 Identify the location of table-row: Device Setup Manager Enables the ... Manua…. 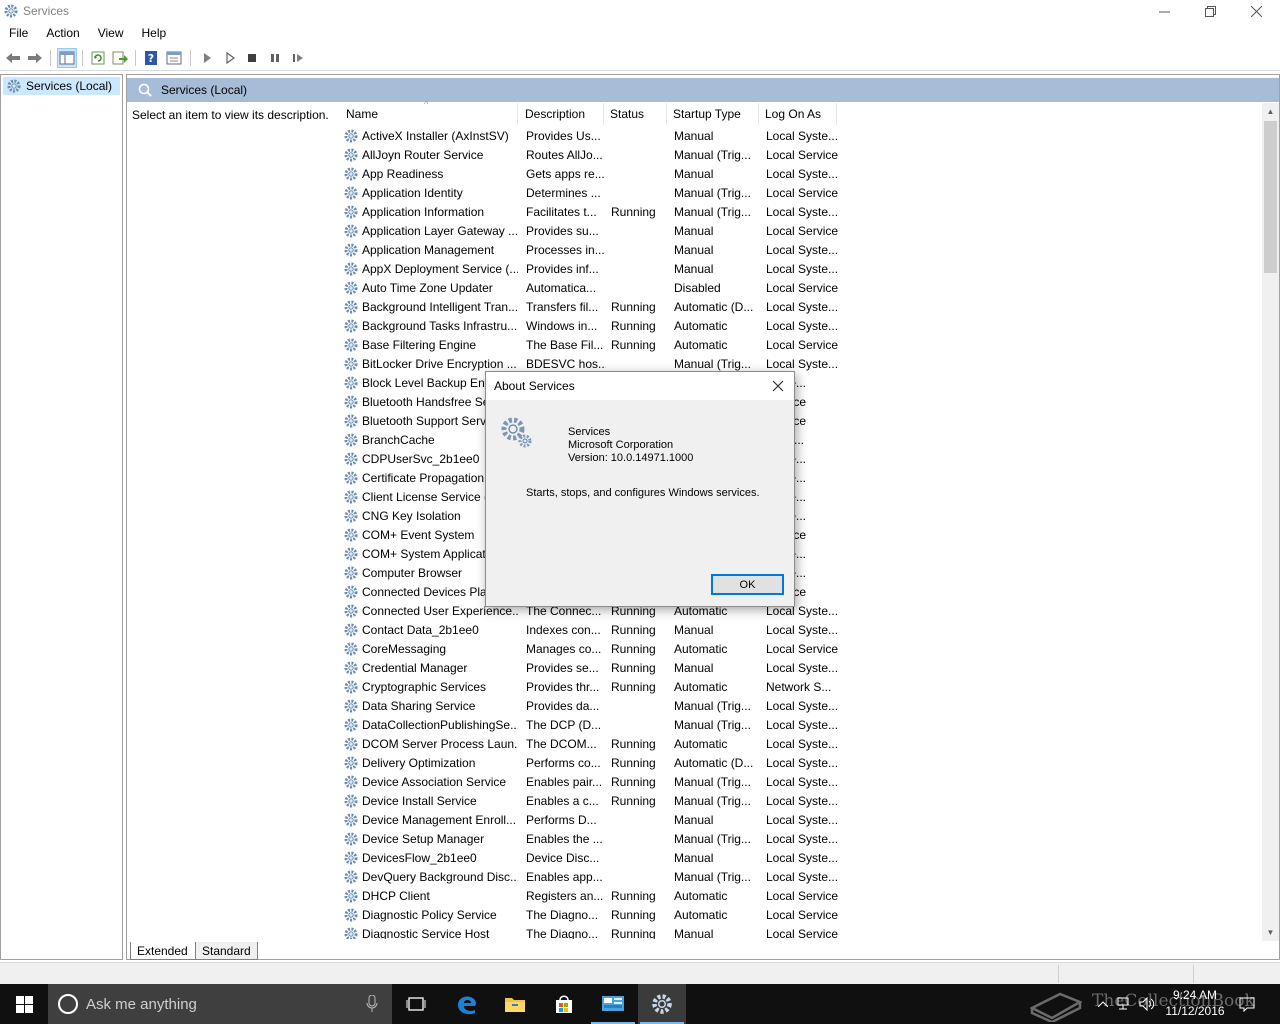
(690, 839).